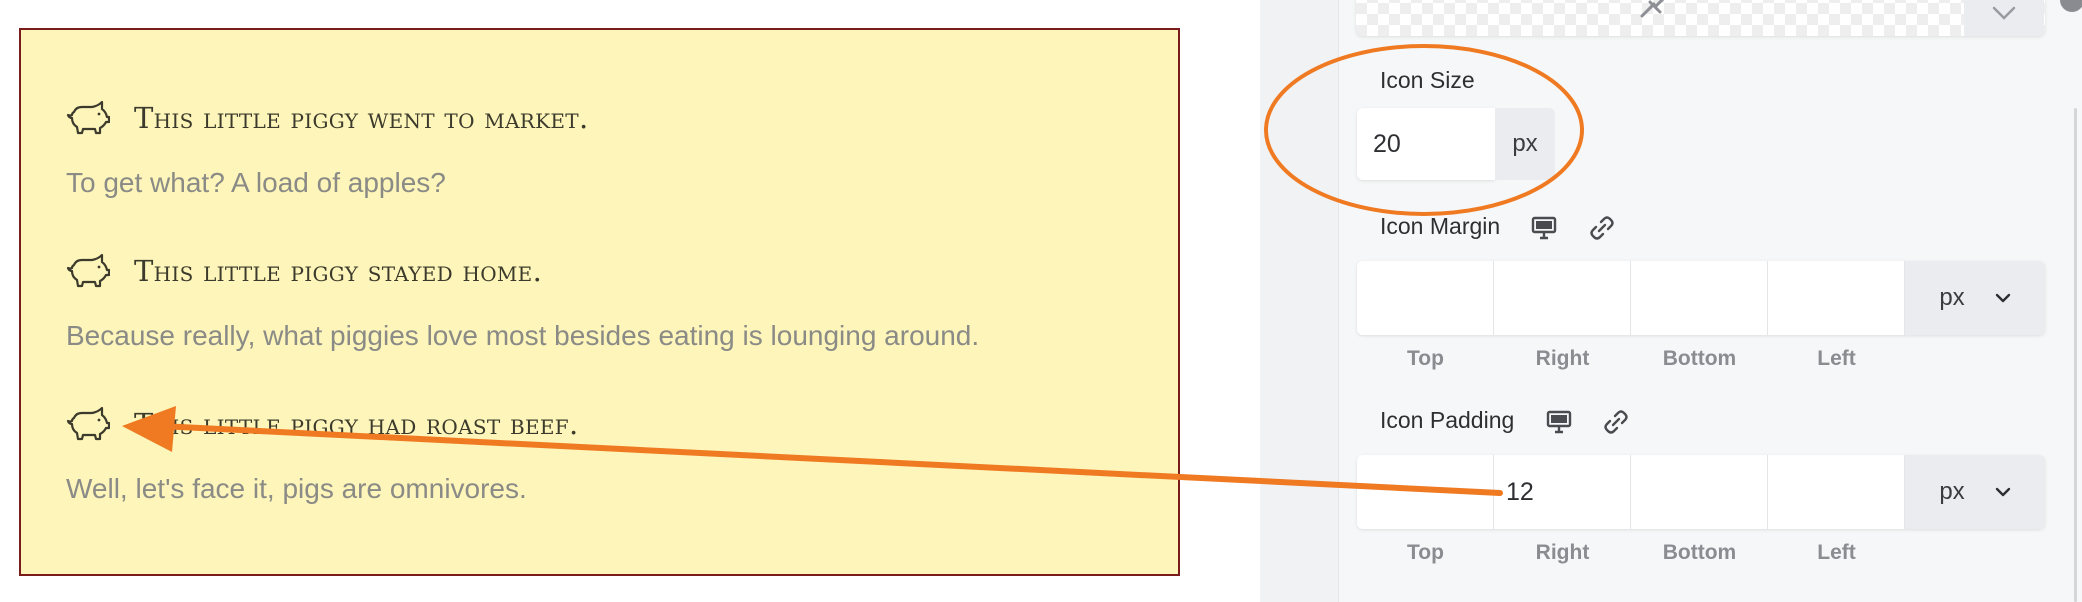 This screenshot has width=2082, height=602. Describe the element at coordinates (356, 424) in the screenshot. I see `item-heading-text: This little piggy had roast beef.` at that location.